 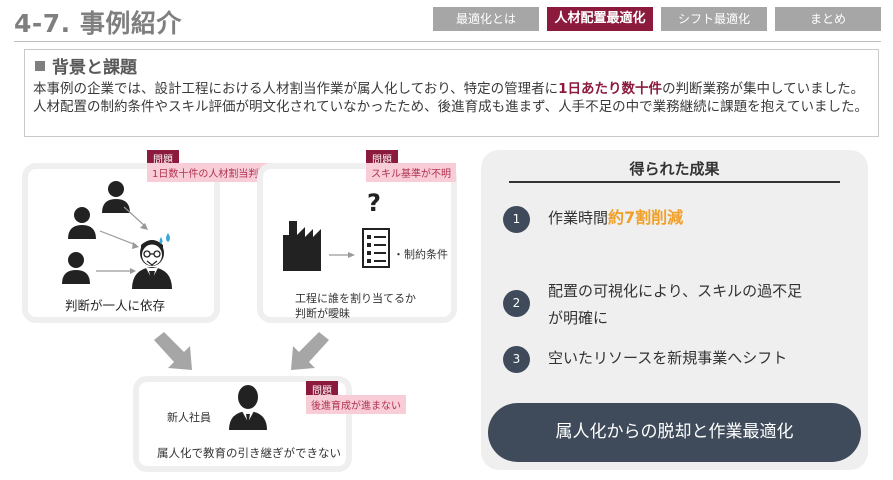 I want to click on tab-summary: まとめ, so click(x=828, y=19).